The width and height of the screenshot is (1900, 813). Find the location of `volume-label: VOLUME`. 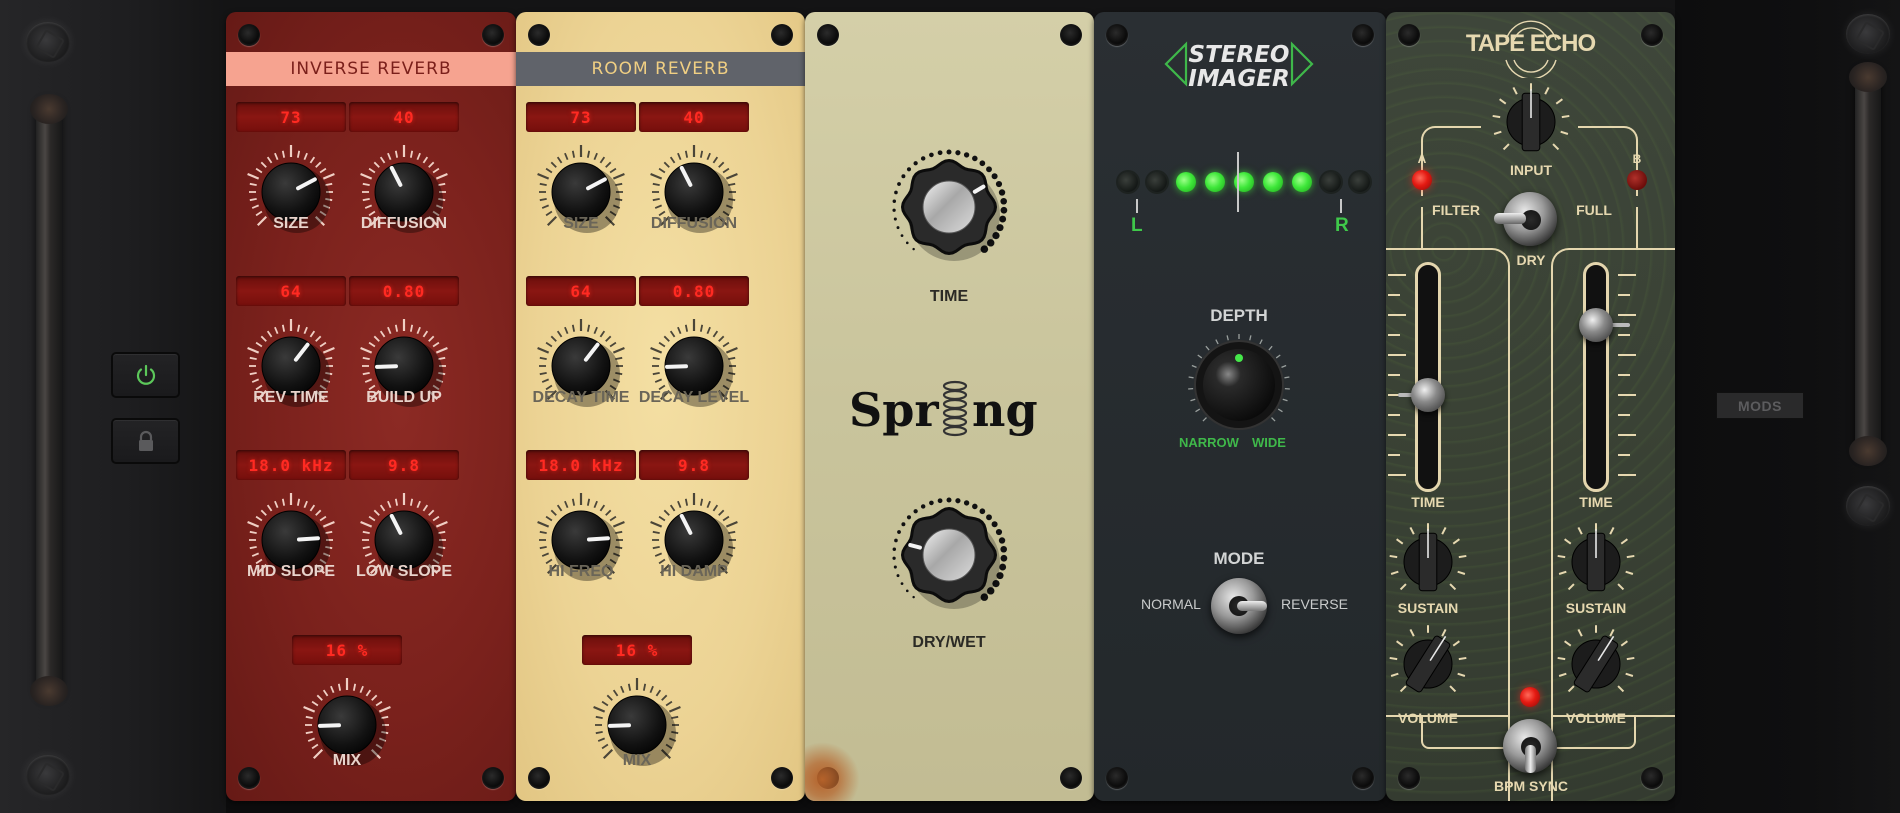

volume-label: VOLUME is located at coordinates (1596, 718).